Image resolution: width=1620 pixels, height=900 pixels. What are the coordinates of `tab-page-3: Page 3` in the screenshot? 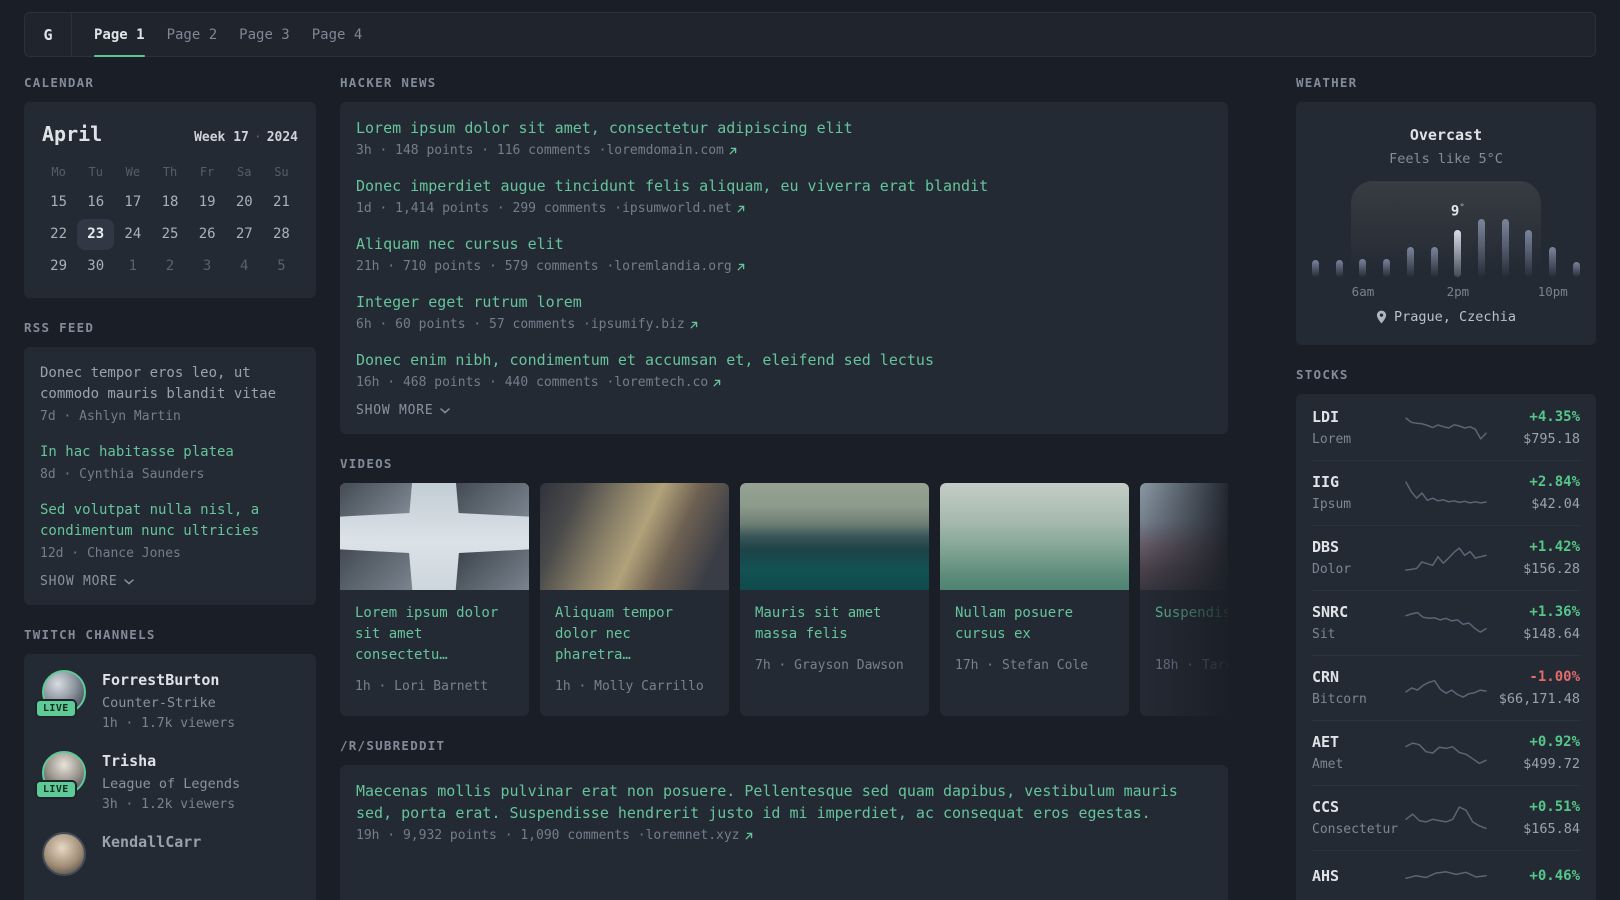 It's located at (264, 34).